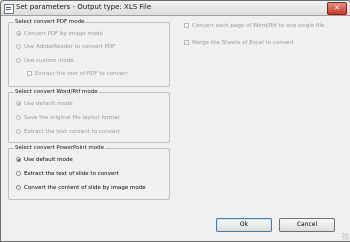 Image resolution: width=350 pixels, height=242 pixels. Describe the element at coordinates (70, 46) in the screenshot. I see `pdf-option-adobereader-label: Use AdobeReader to convert PDF` at that location.